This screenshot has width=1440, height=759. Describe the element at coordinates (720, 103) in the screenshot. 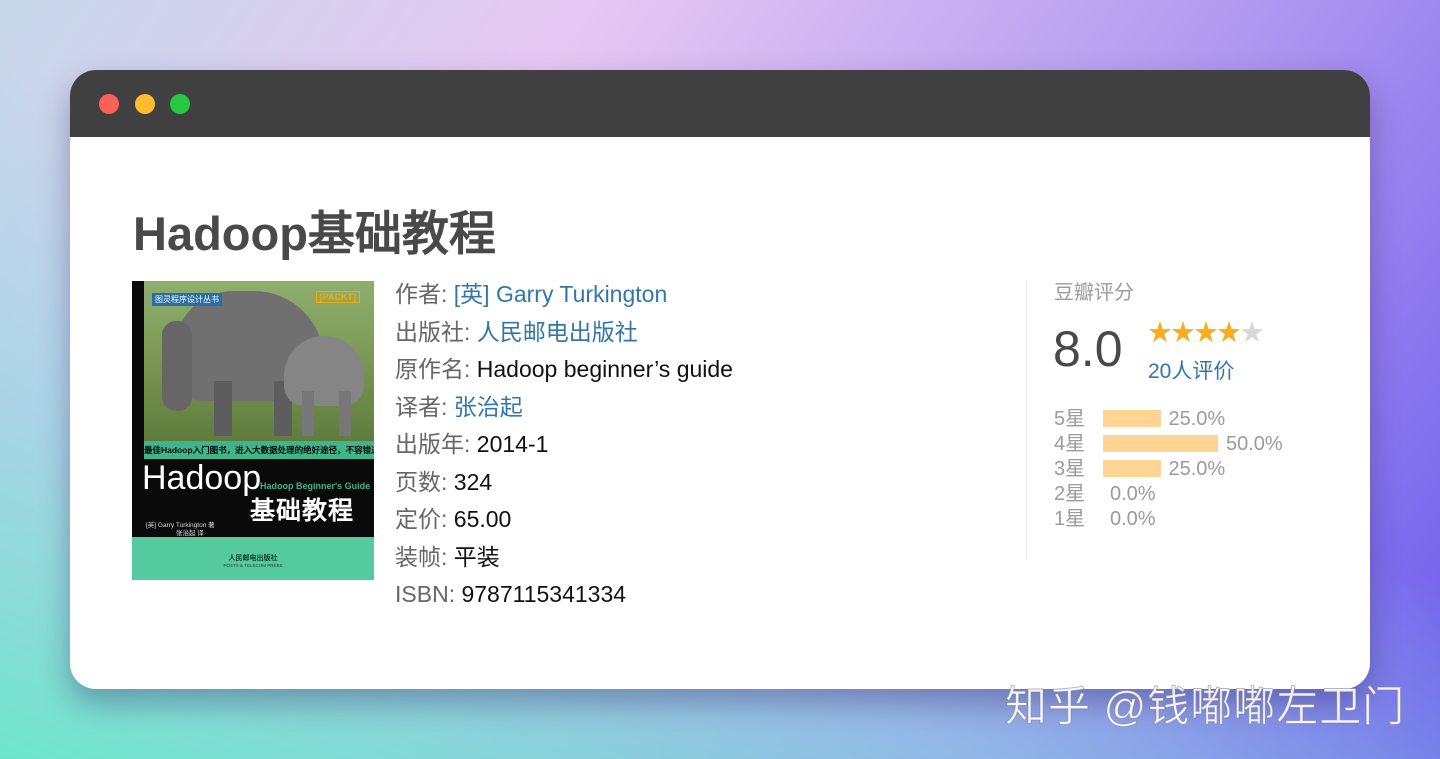

I see `window-titlebar` at that location.